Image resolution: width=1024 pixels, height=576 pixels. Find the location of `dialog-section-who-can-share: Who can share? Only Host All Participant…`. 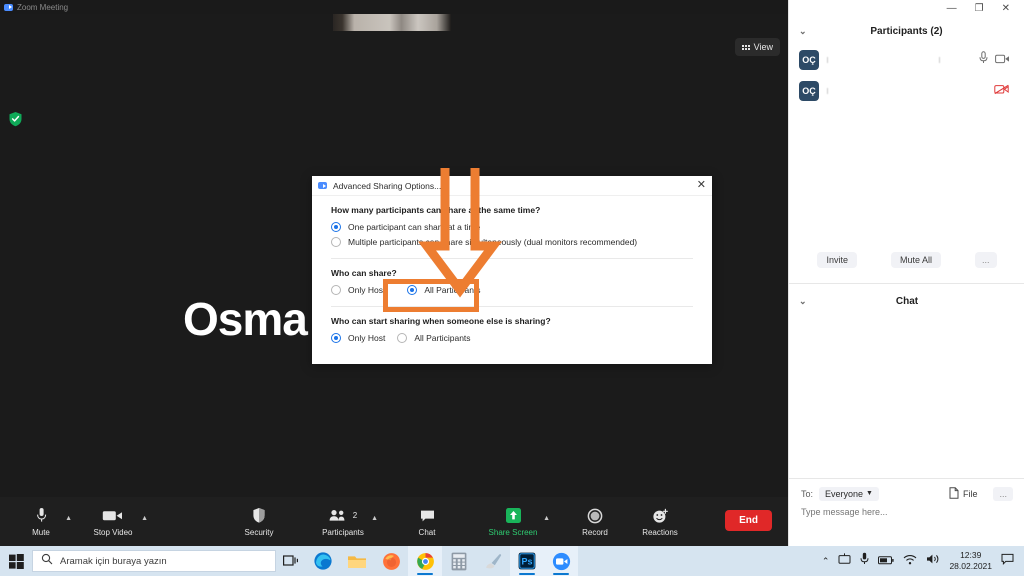

dialog-section-who-can-share: Who can share? Only Host All Participant… is located at coordinates (512, 277).